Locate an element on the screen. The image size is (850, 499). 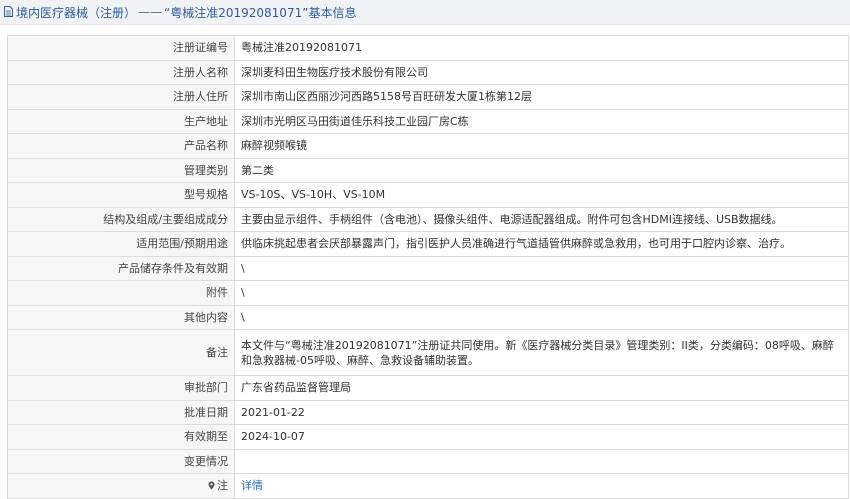
field-label: 产品储存条件及有效期 is located at coordinates (121, 268).